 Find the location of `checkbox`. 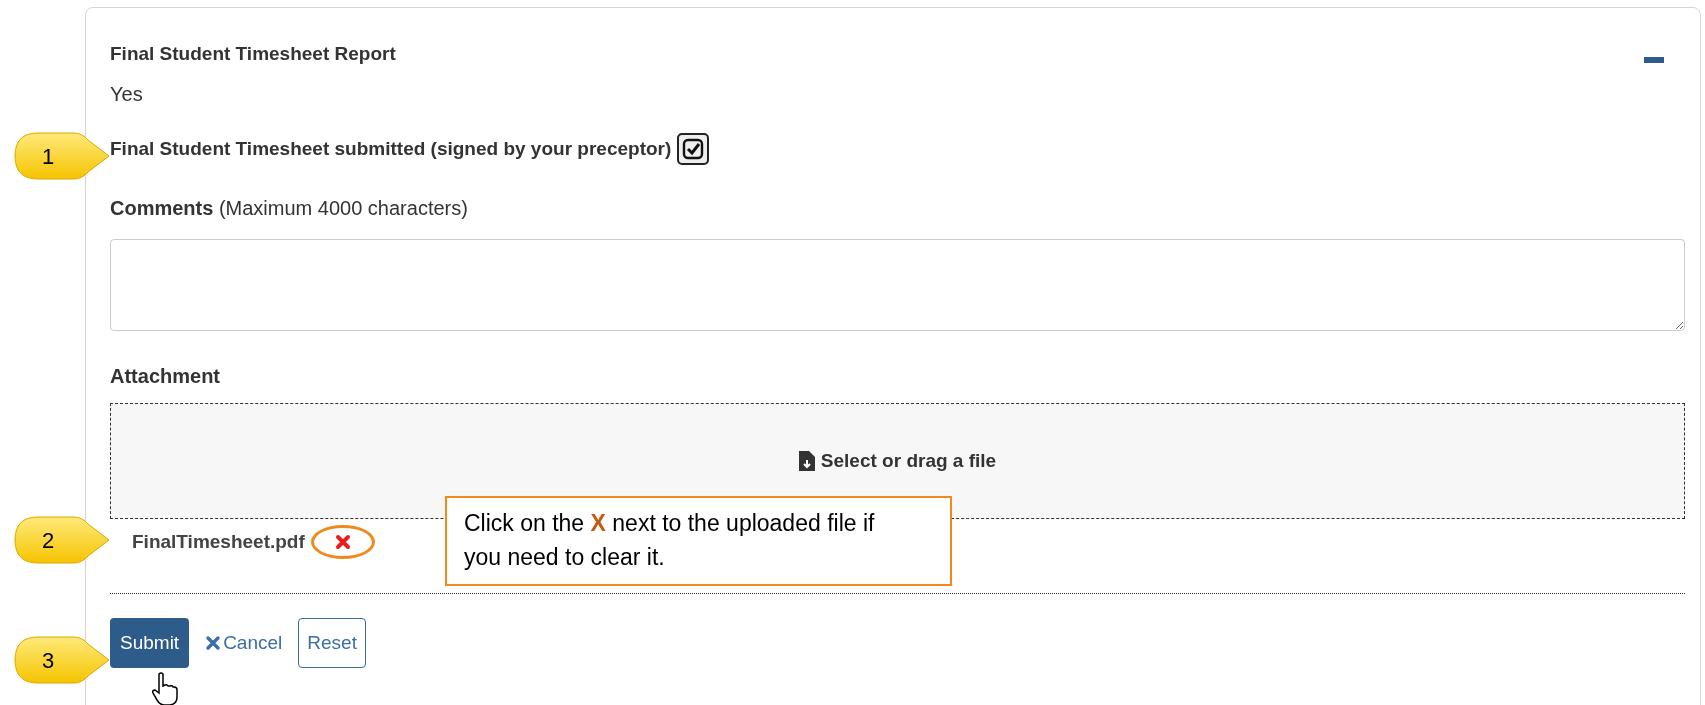

checkbox is located at coordinates (693, 149).